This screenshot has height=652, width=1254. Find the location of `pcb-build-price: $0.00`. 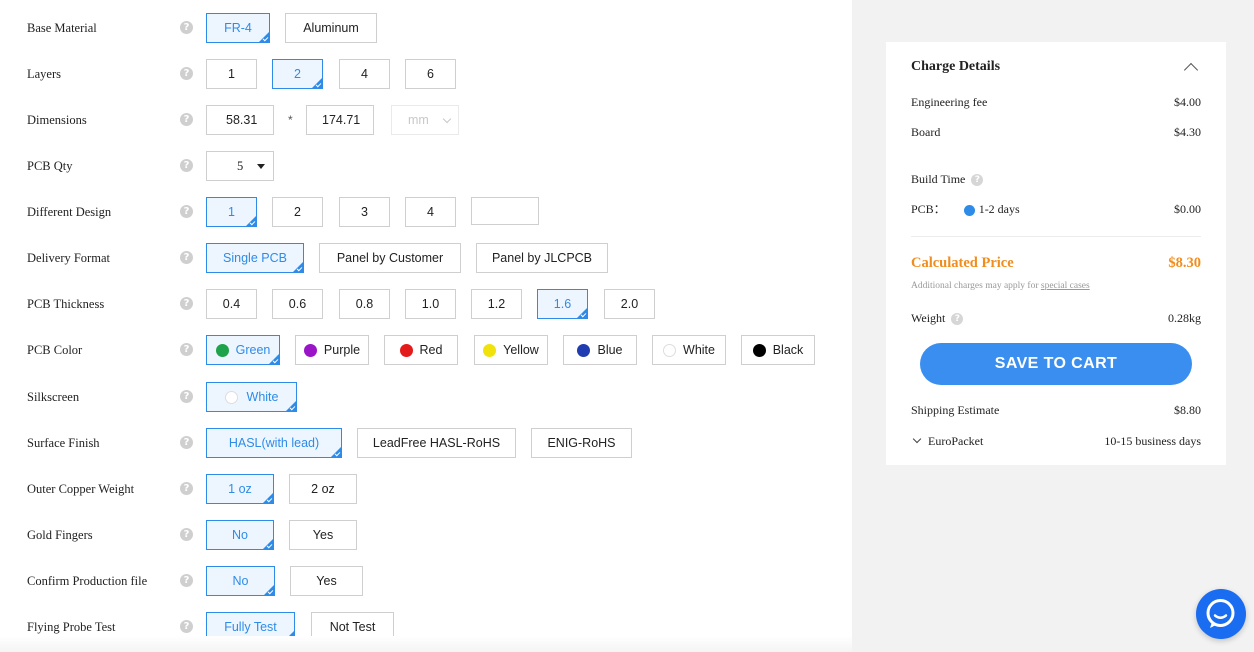

pcb-build-price: $0.00 is located at coordinates (1187, 209).